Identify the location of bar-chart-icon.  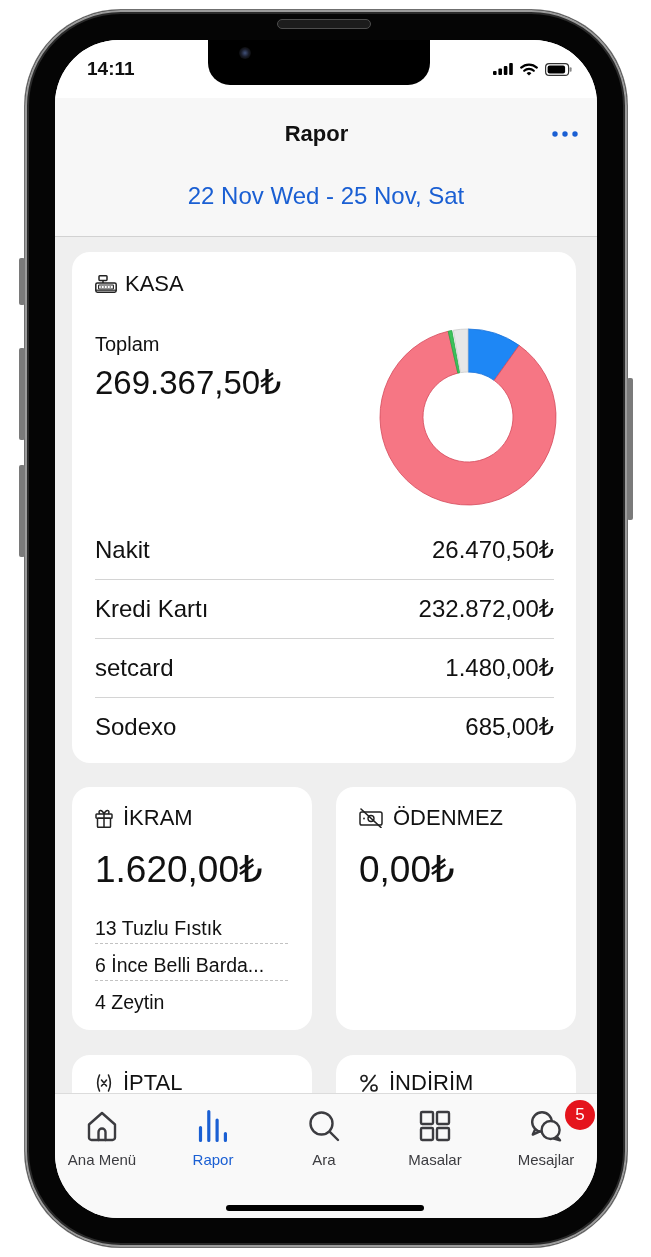
(213, 1126).